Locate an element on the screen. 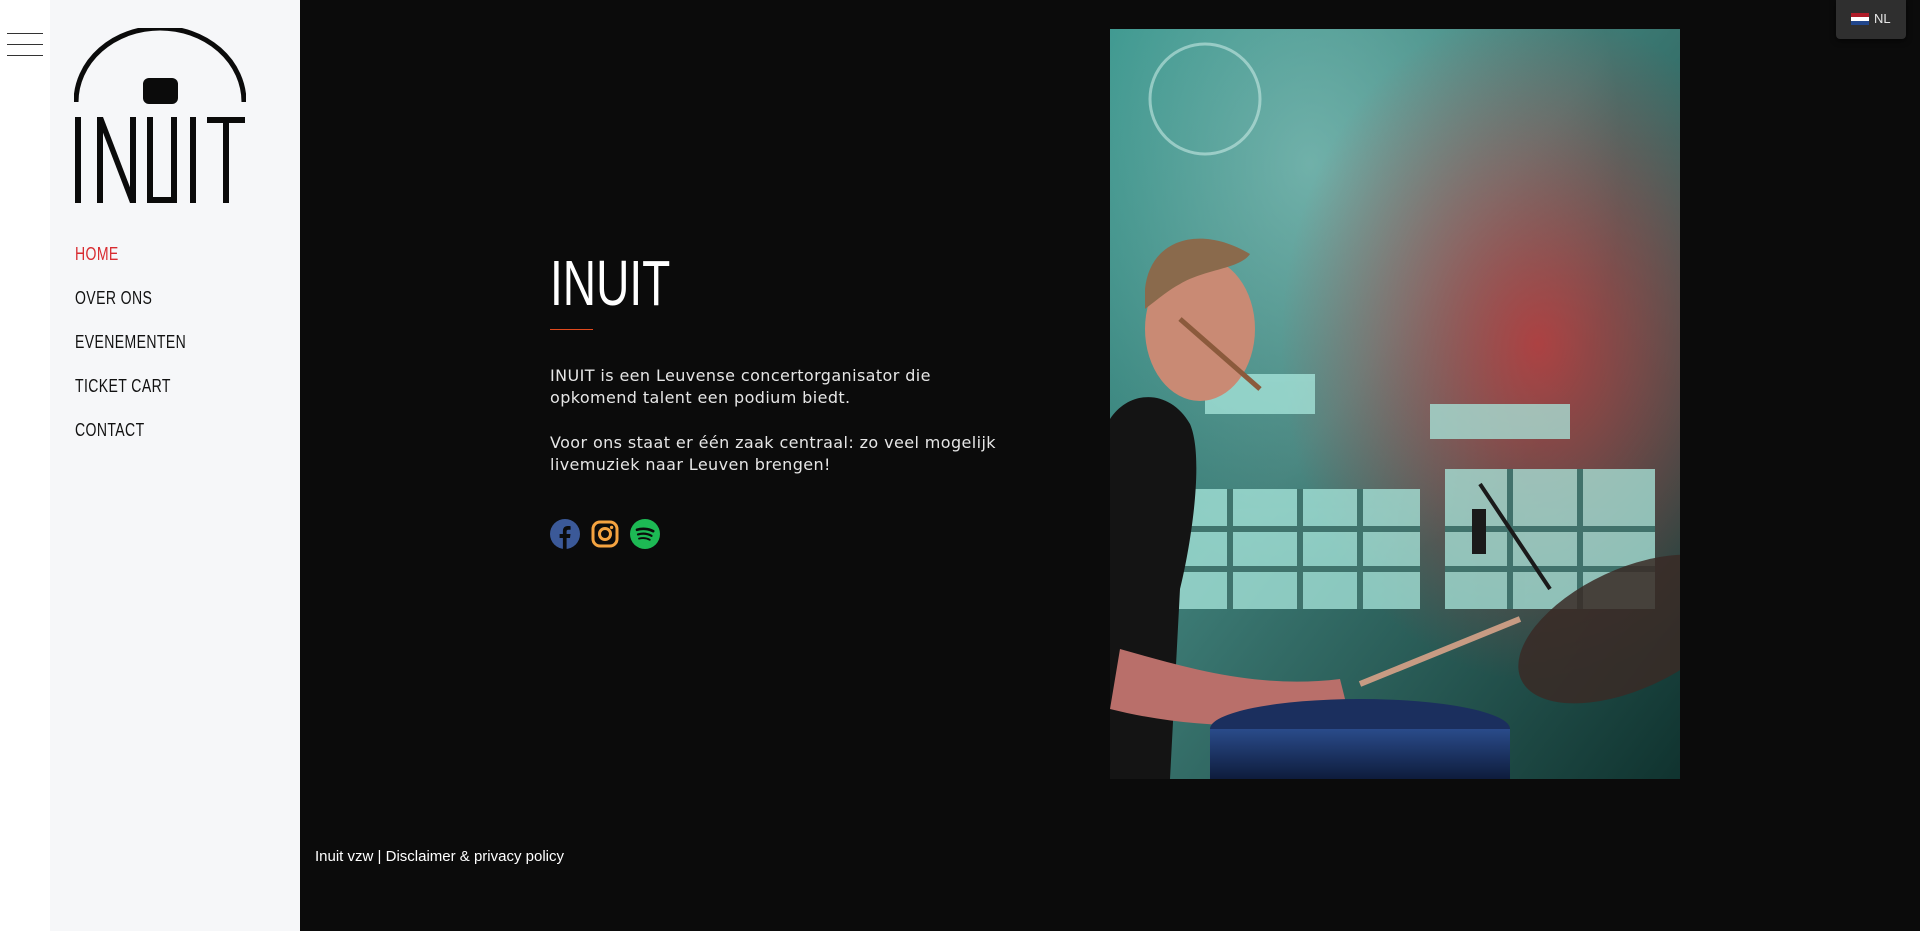 The image size is (1920, 931). spotify-icon is located at coordinates (645, 534).